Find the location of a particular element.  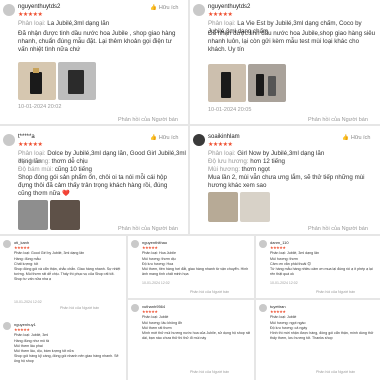

review-date: 10-01-2024 20:05 is located at coordinates (230, 110).